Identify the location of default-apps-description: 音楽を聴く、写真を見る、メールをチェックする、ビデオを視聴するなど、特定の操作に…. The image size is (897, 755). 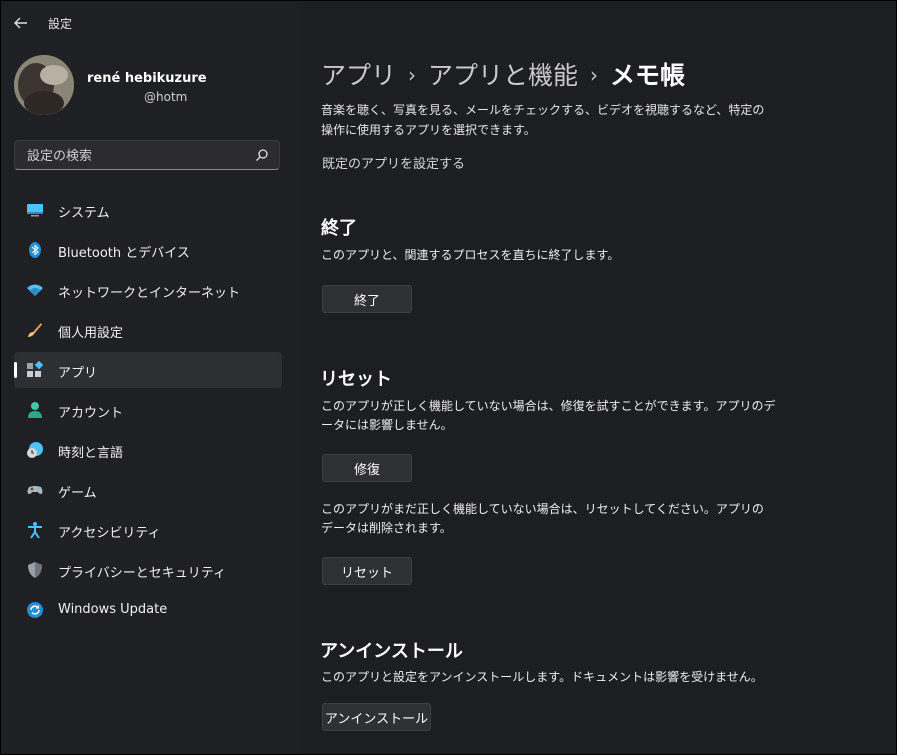
(543, 120).